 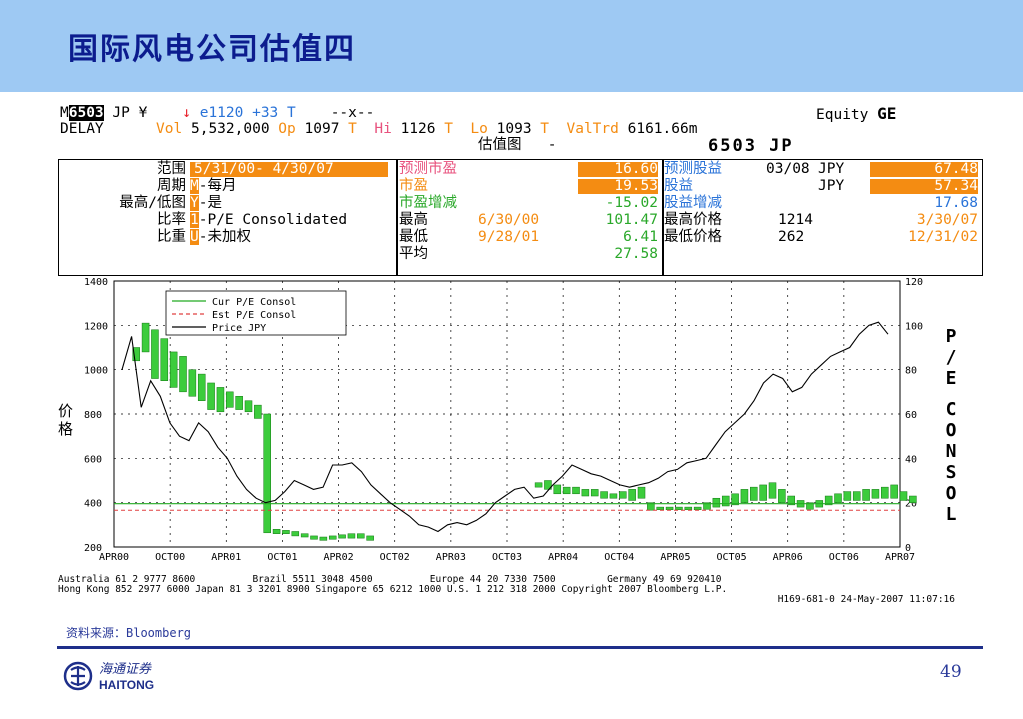 What do you see at coordinates (289, 169) in the screenshot?
I see `range-field: 5/31/00- 4/30/07` at bounding box center [289, 169].